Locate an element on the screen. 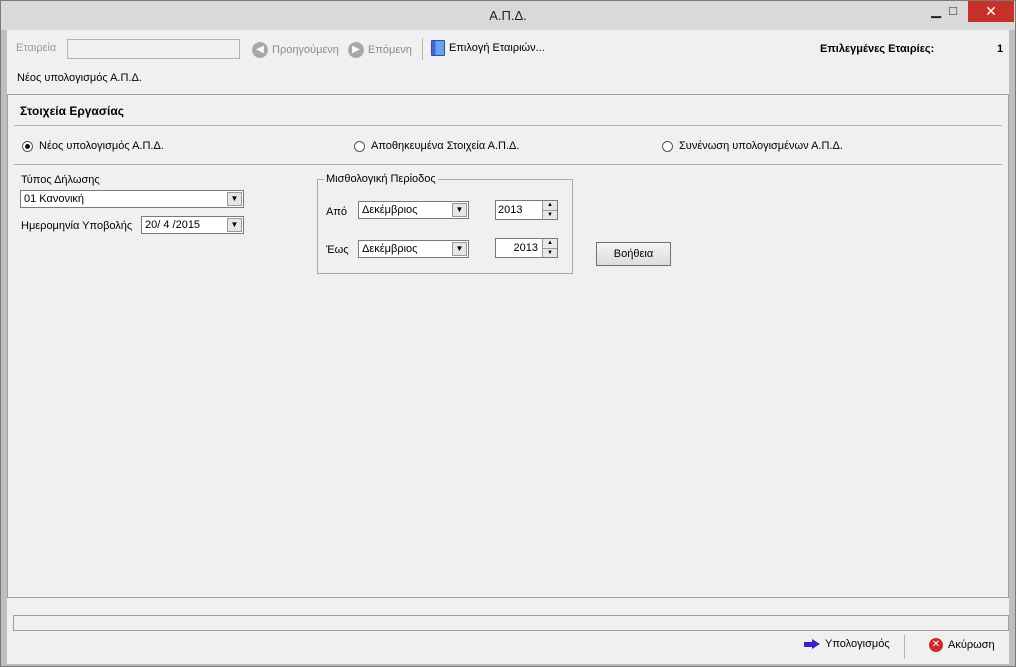 This screenshot has width=1016, height=667. from-year-stepper: 2013 ▲ ▼ is located at coordinates (526, 210).